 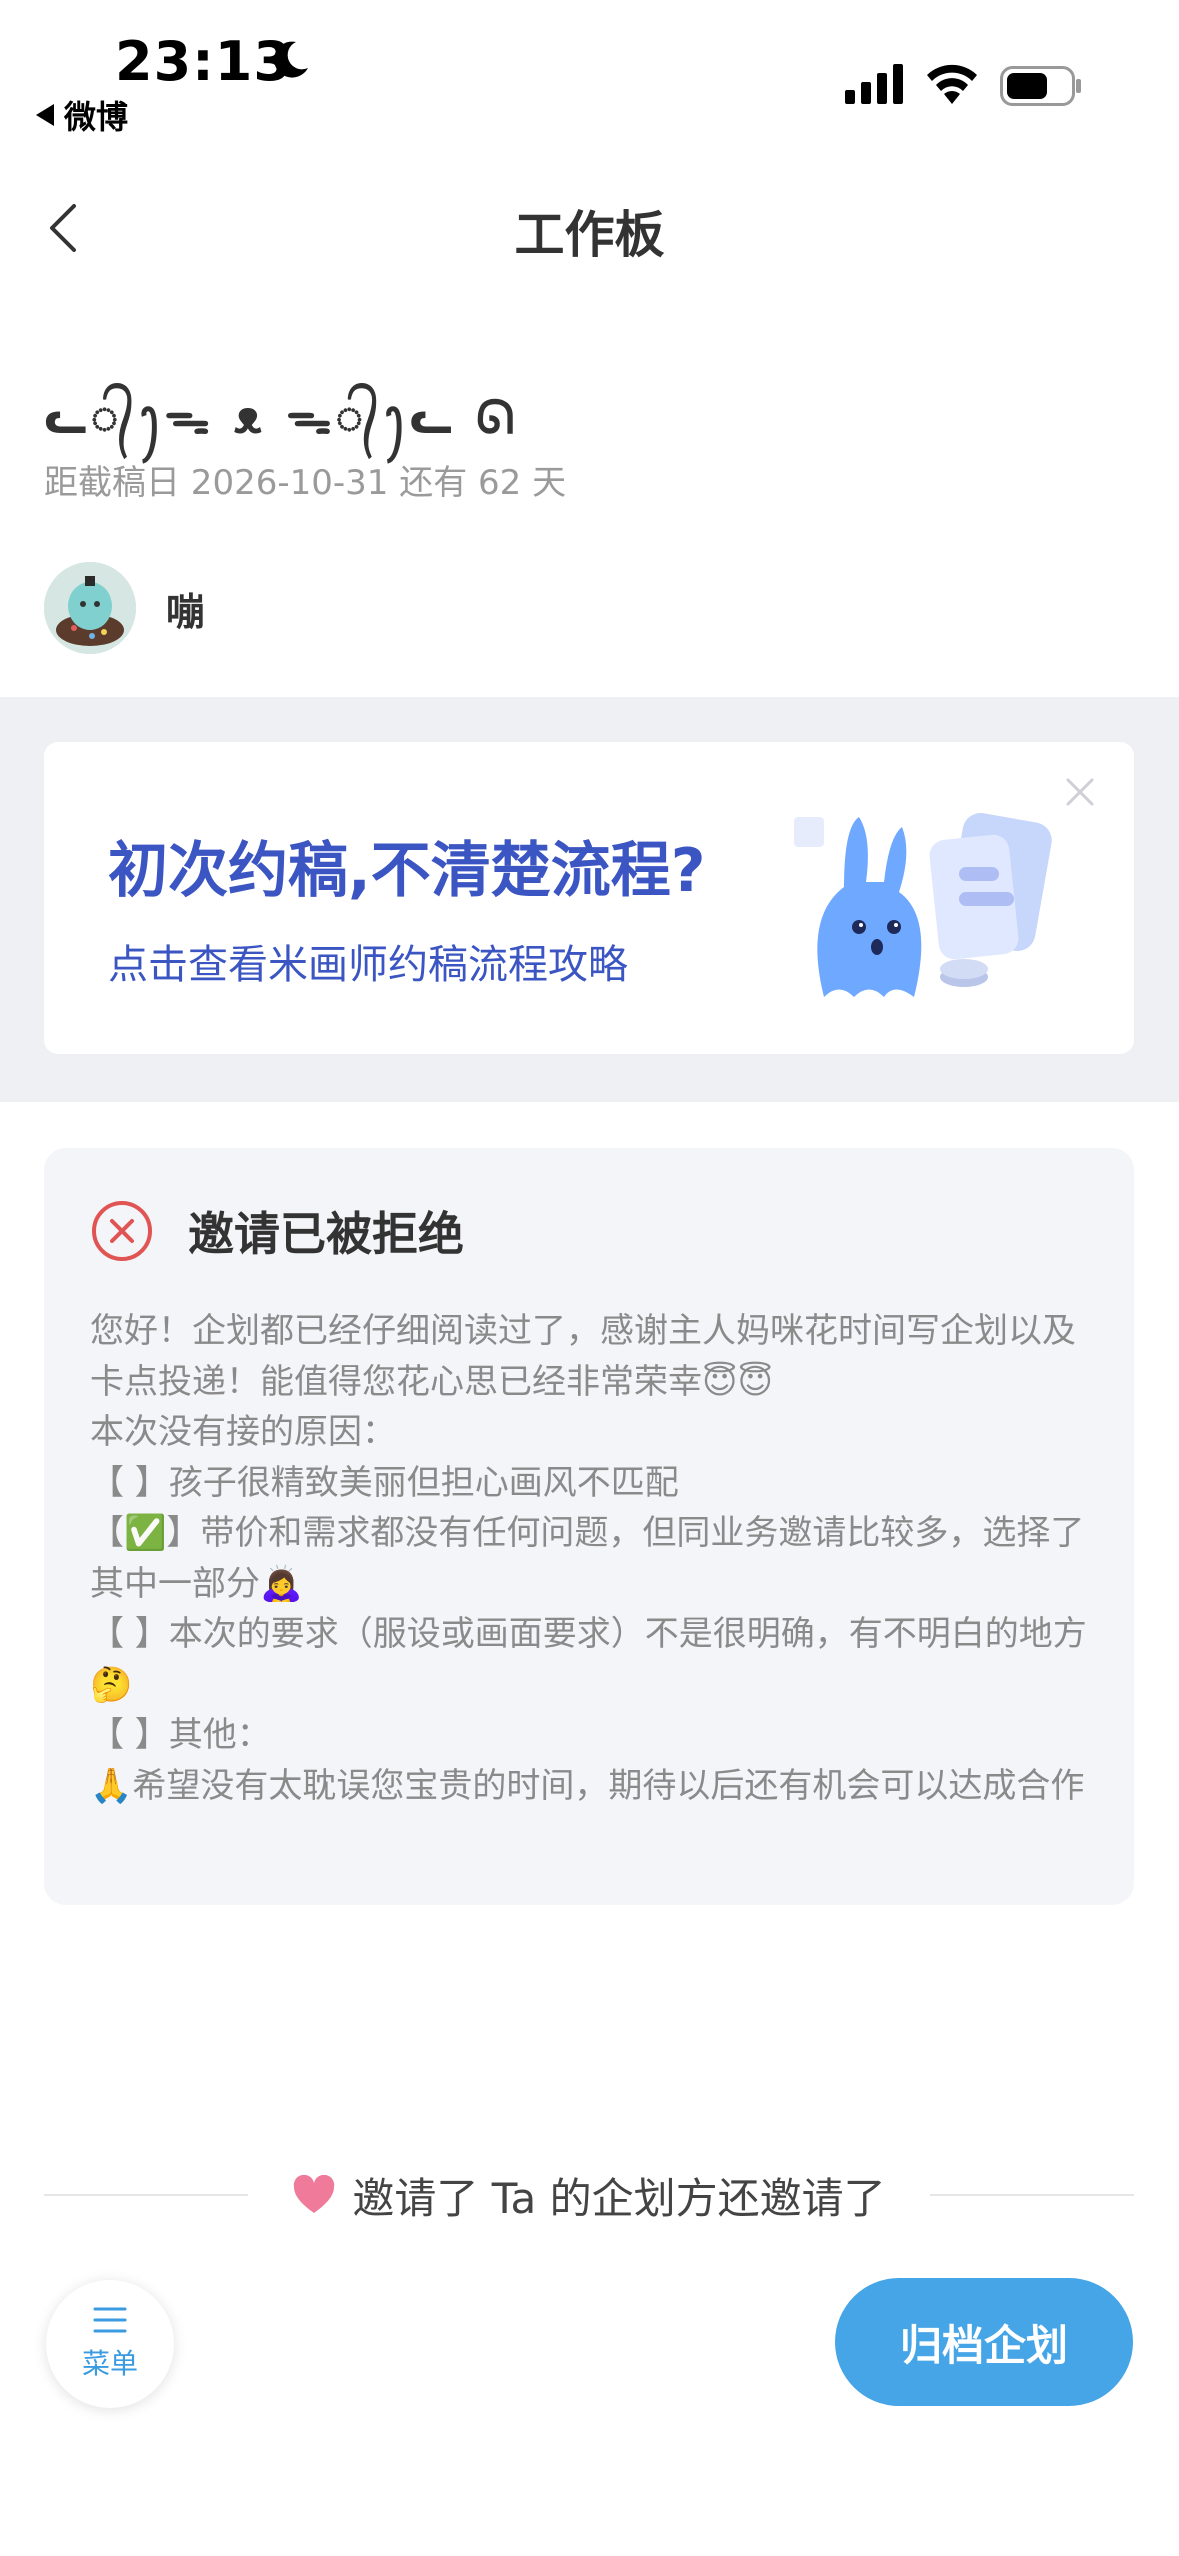 I want to click on message-line: 🙏希望没有太耽误您宝贵的时间，期待以后还有机会可以达成合作, so click(x=587, y=1785).